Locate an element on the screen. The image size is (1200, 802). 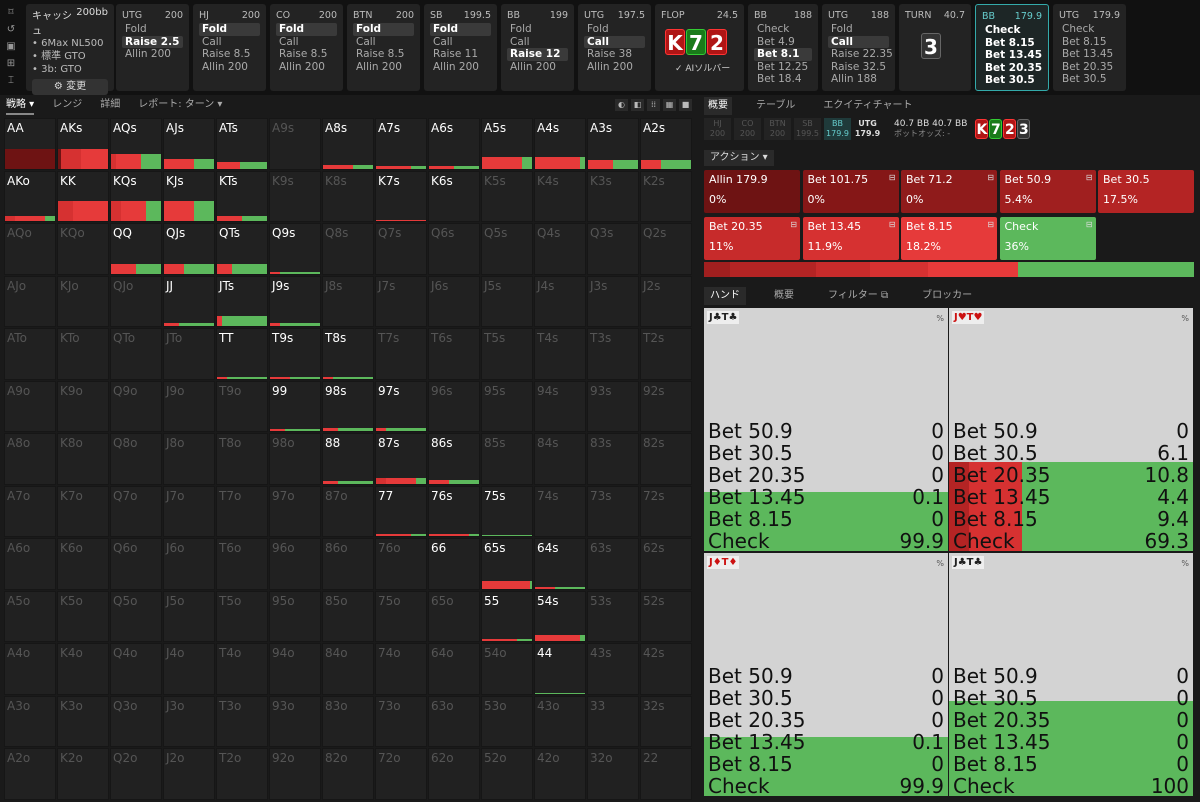
grid-small-icon: ⁞⁞ is located at coordinates (653, 105).